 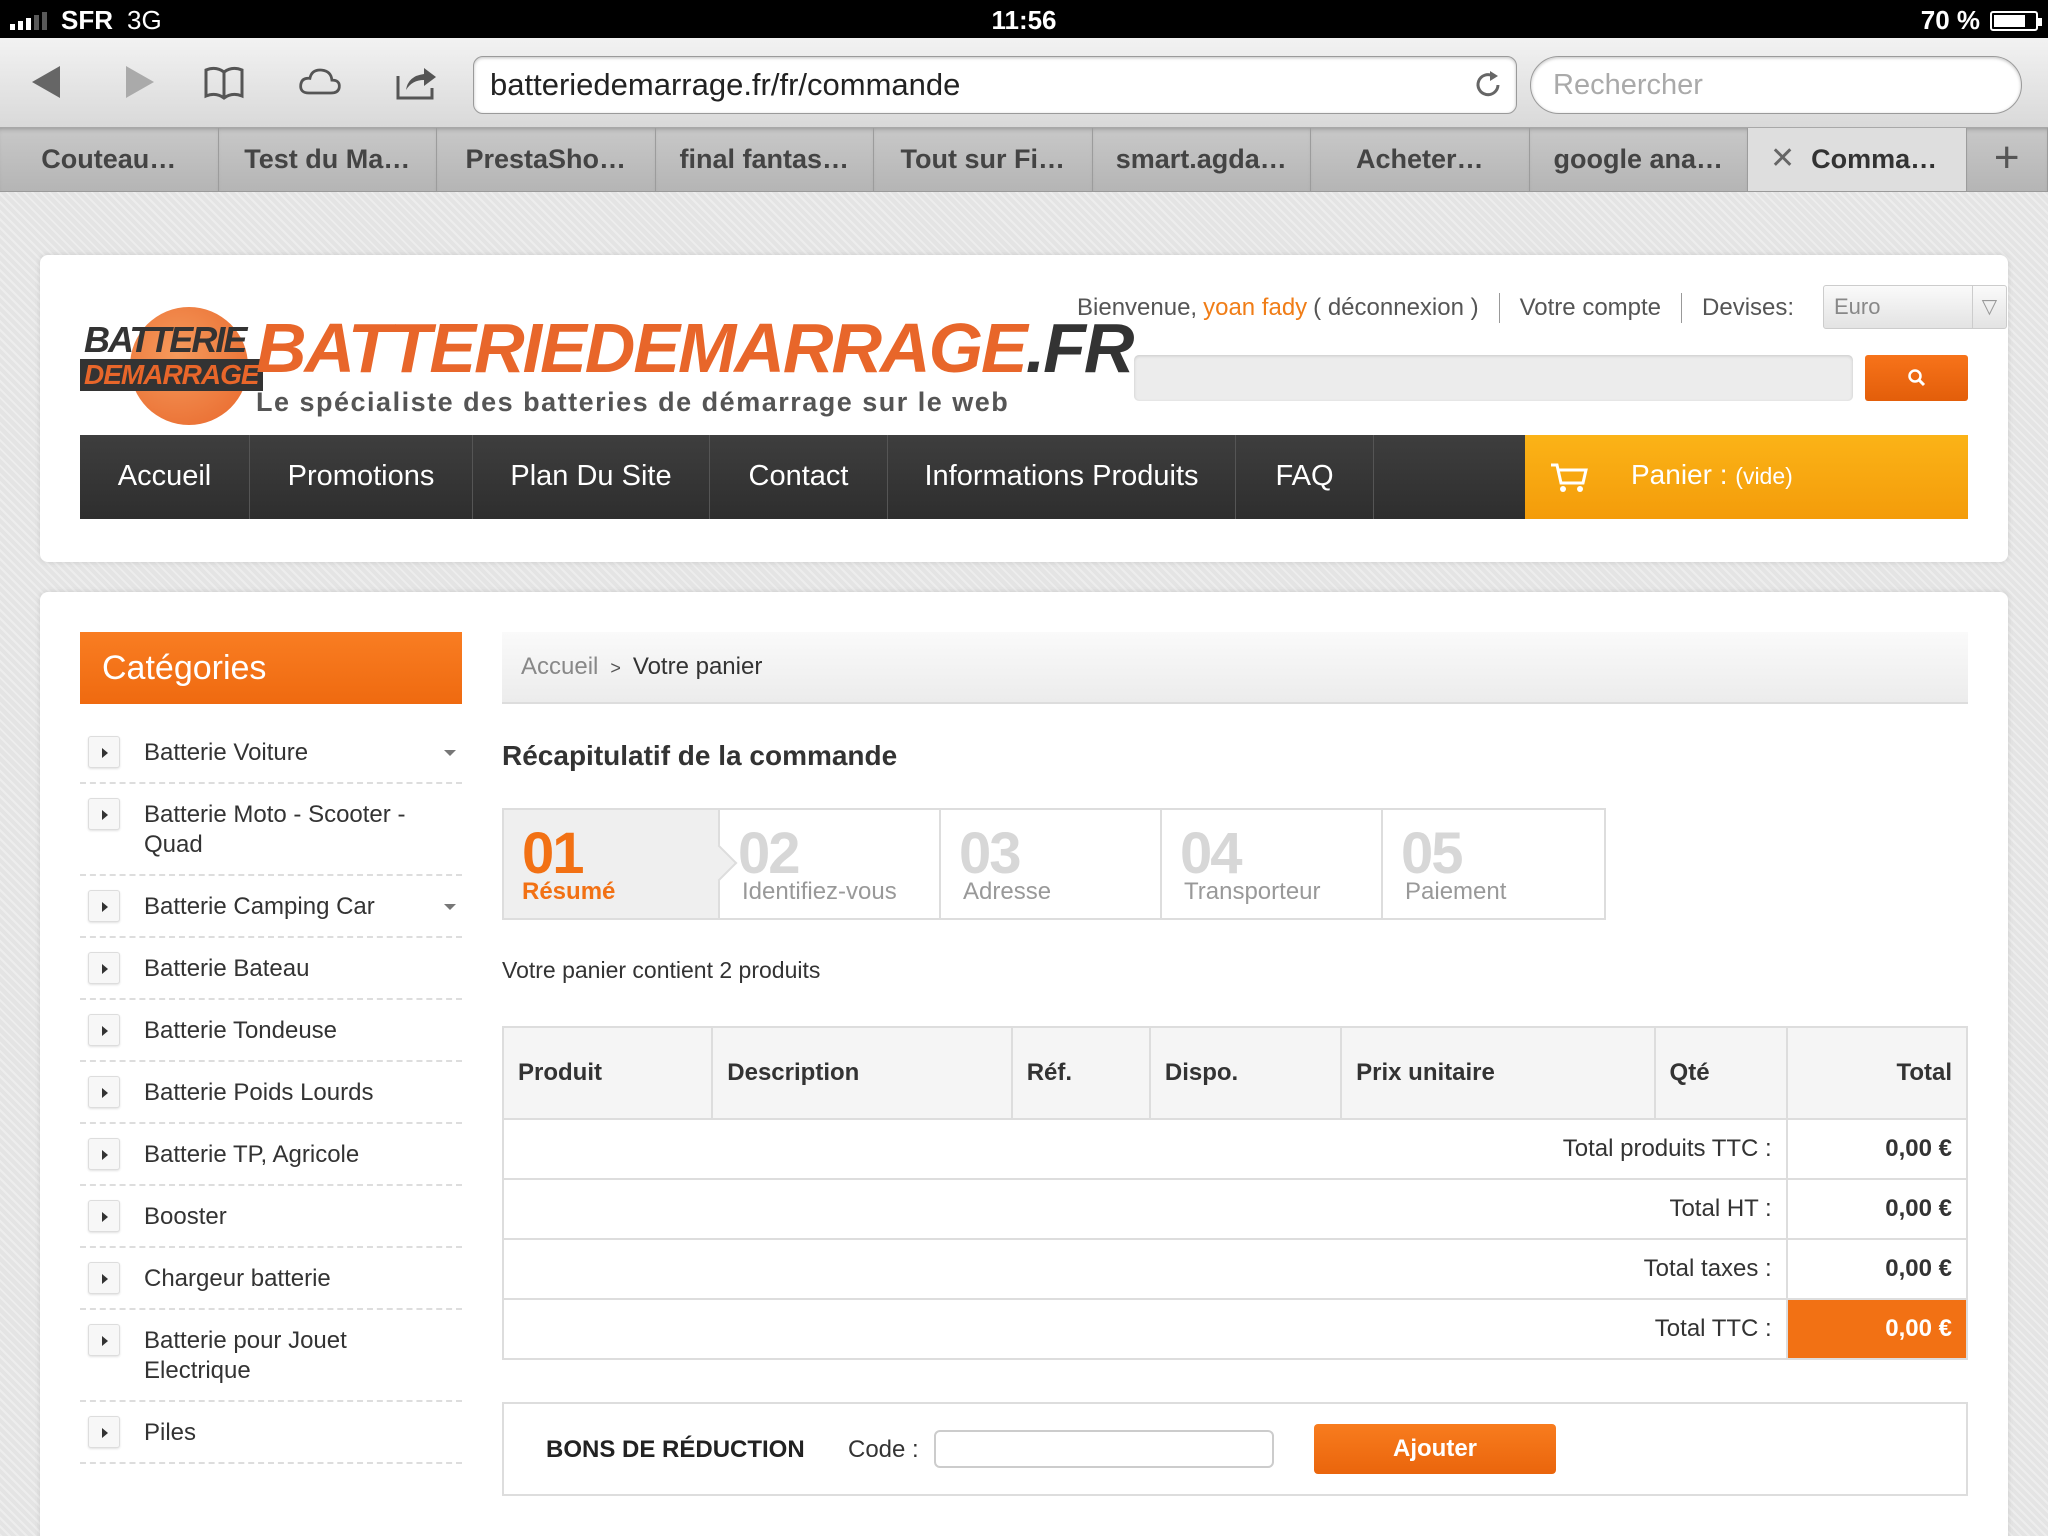 I want to click on breadcrumb-current: Votre panier, so click(x=697, y=666).